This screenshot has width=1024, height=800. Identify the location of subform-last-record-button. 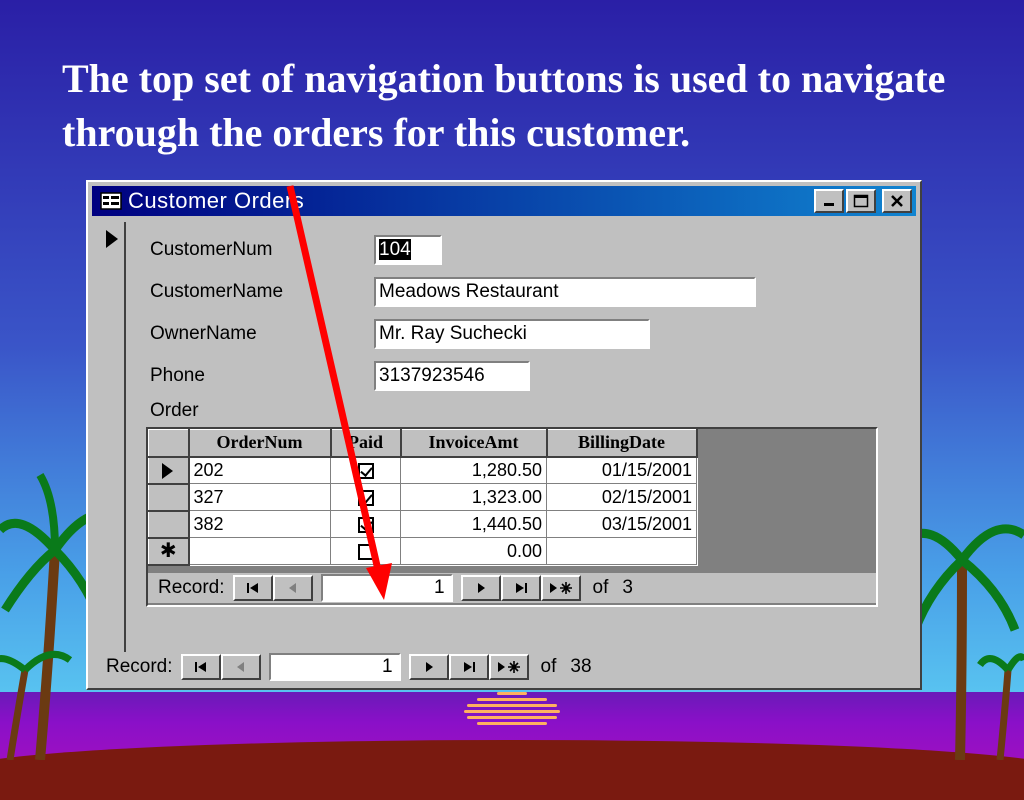
(520, 588).